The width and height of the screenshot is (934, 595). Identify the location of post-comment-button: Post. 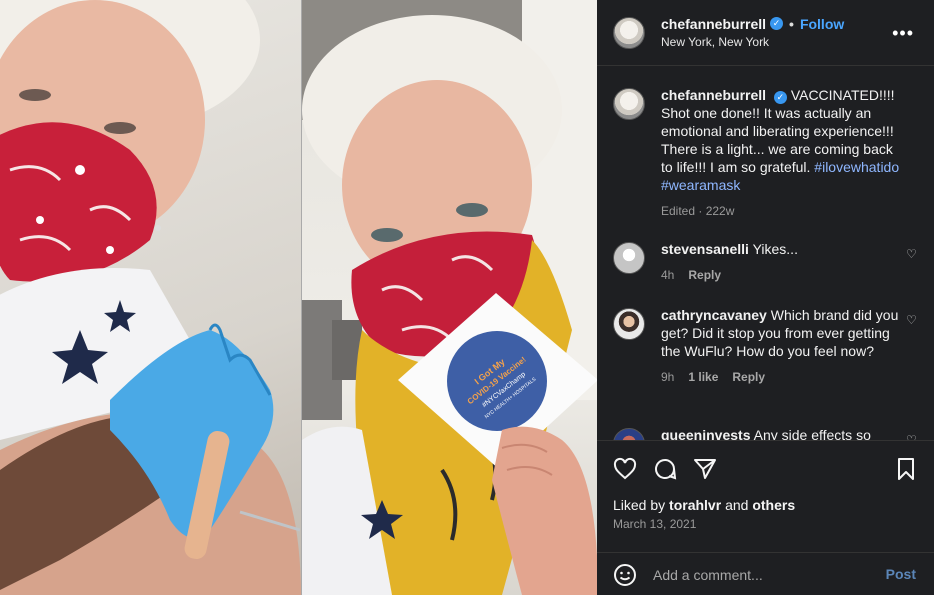
(901, 574).